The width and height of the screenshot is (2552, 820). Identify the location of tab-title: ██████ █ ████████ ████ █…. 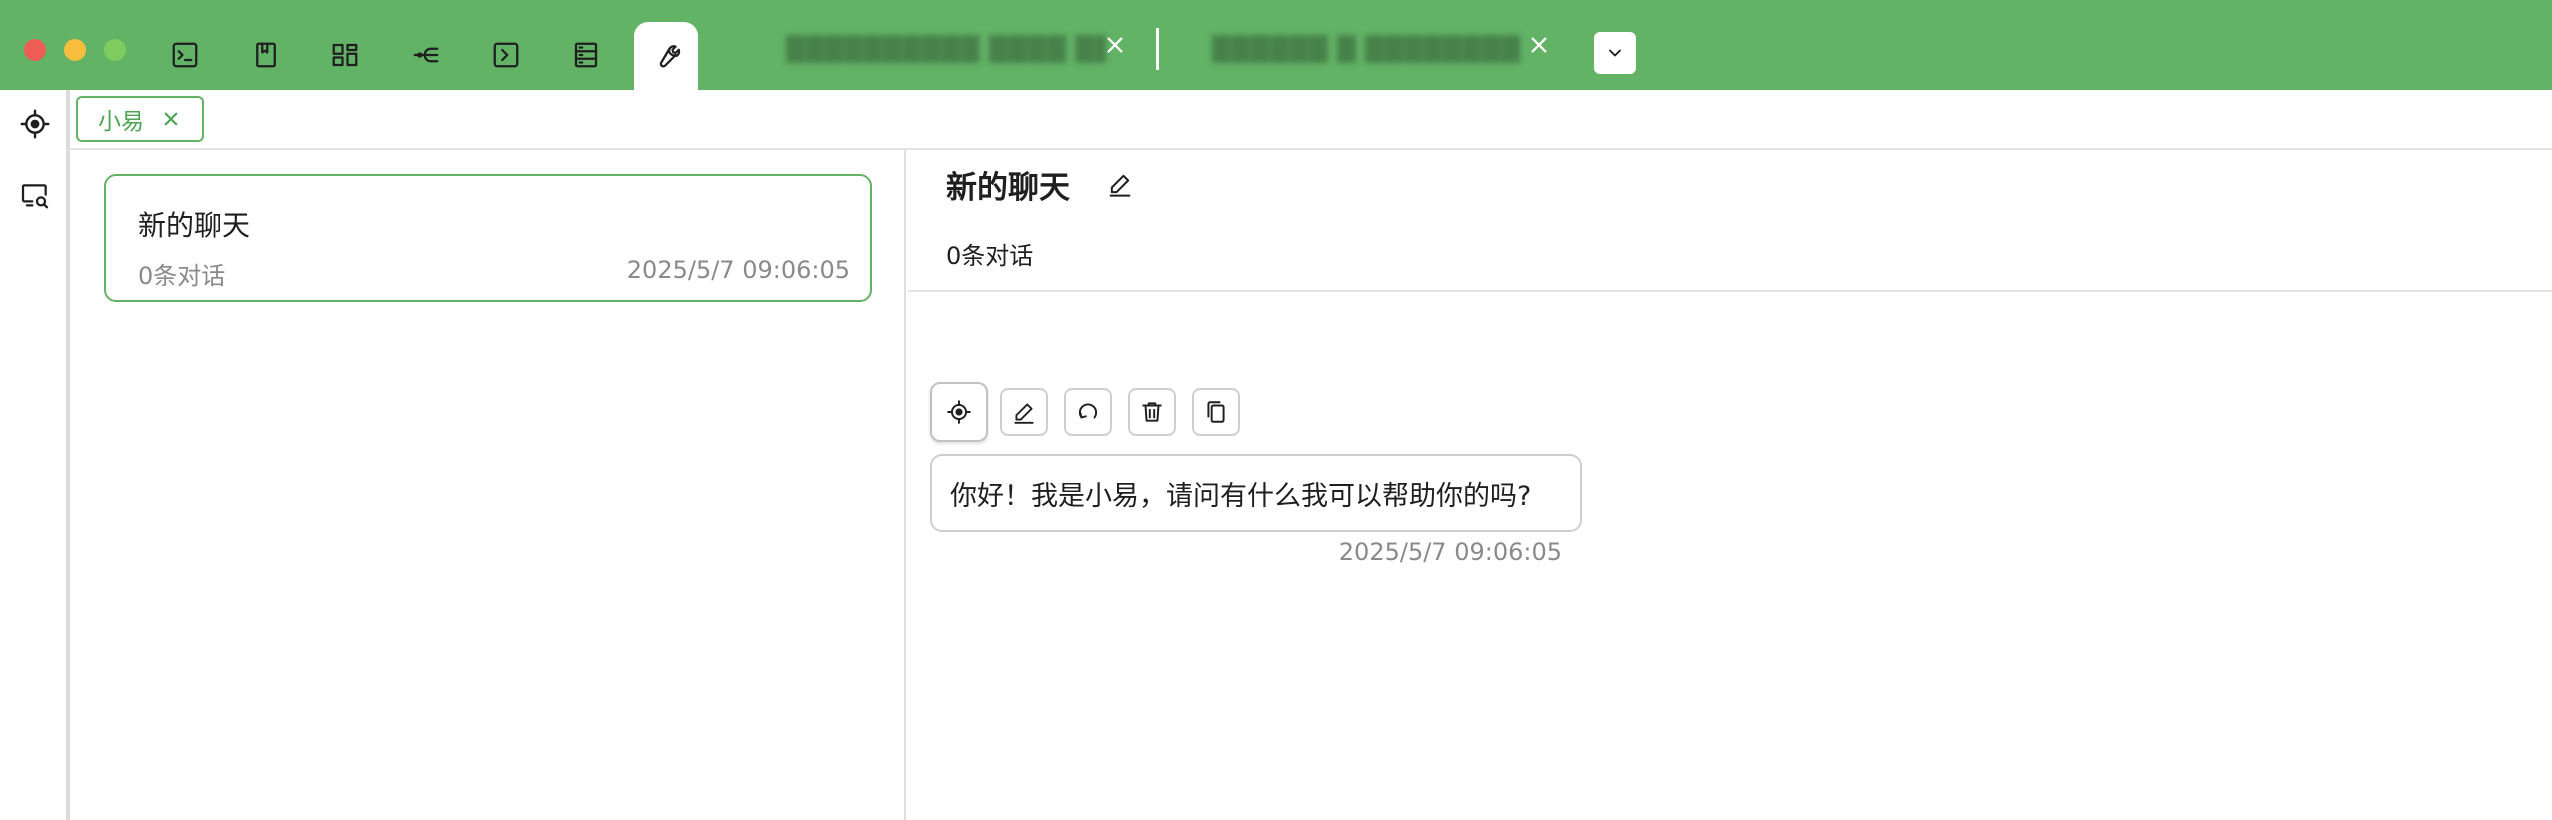
(1367, 49).